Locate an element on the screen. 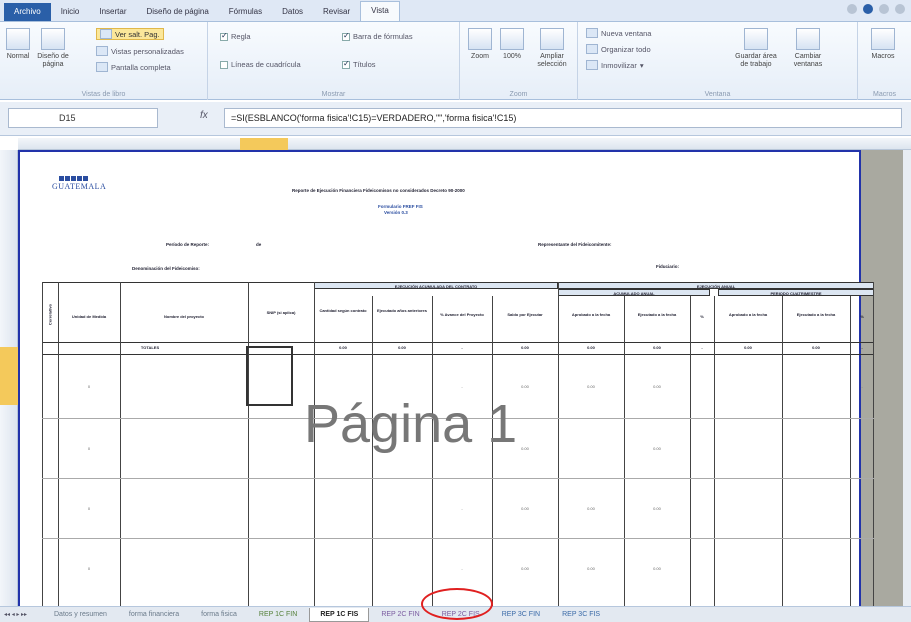 Image resolution: width=911 pixels, height=622 pixels. report-version: Versión 0.3 is located at coordinates (396, 212).